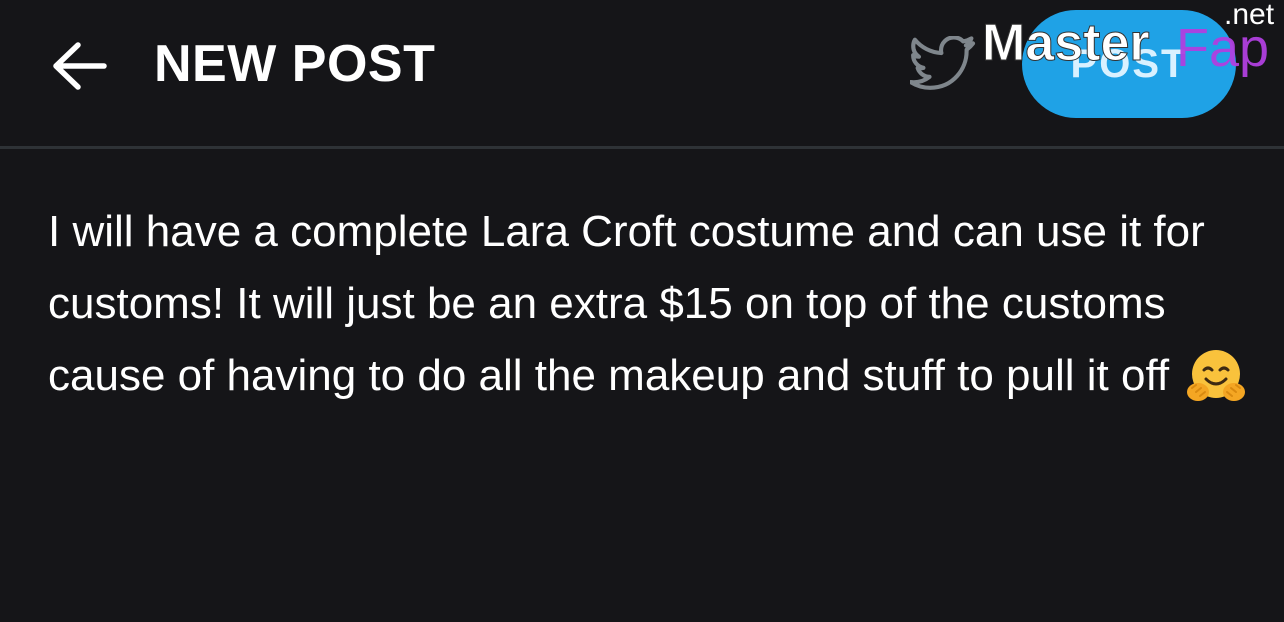 This screenshot has height=622, width=1284. What do you see at coordinates (295, 64) in the screenshot?
I see `page-title: NEW POST` at bounding box center [295, 64].